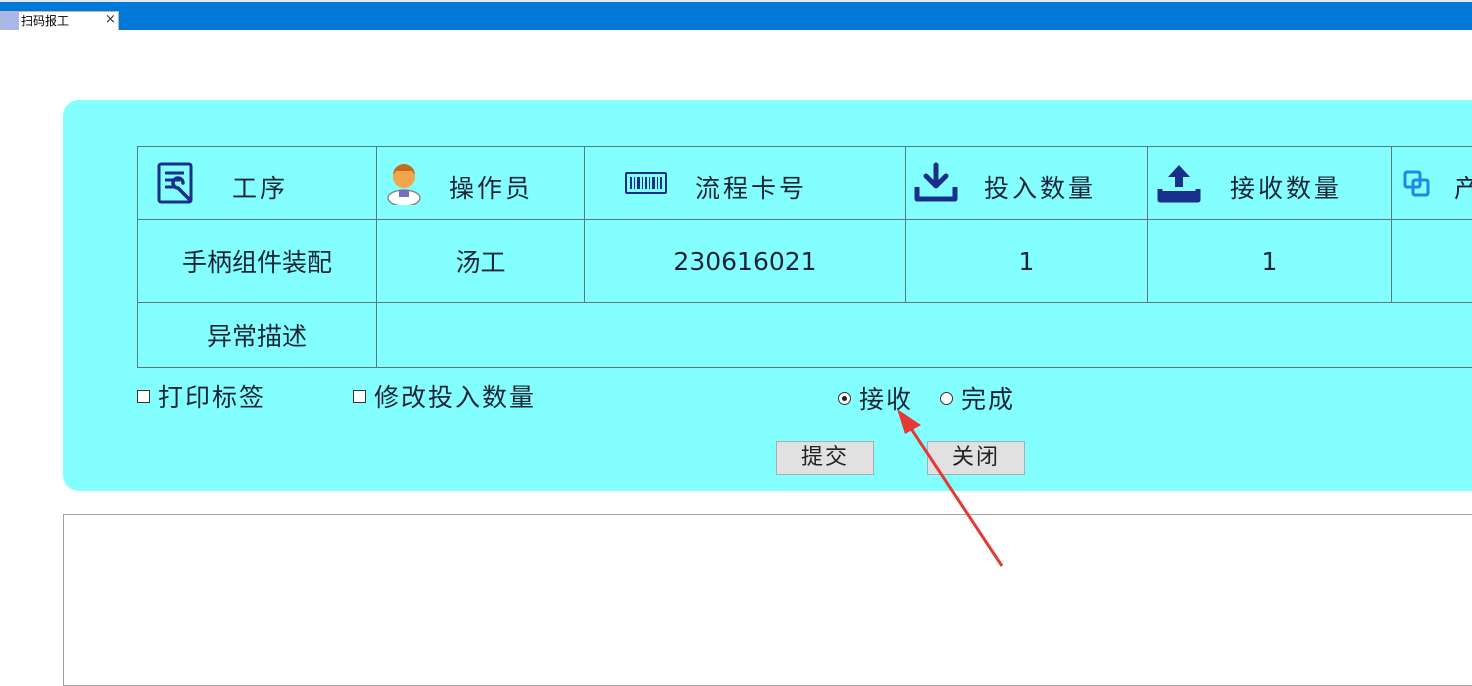  What do you see at coordinates (405, 183) in the screenshot?
I see `operator-avatar-icon` at bounding box center [405, 183].